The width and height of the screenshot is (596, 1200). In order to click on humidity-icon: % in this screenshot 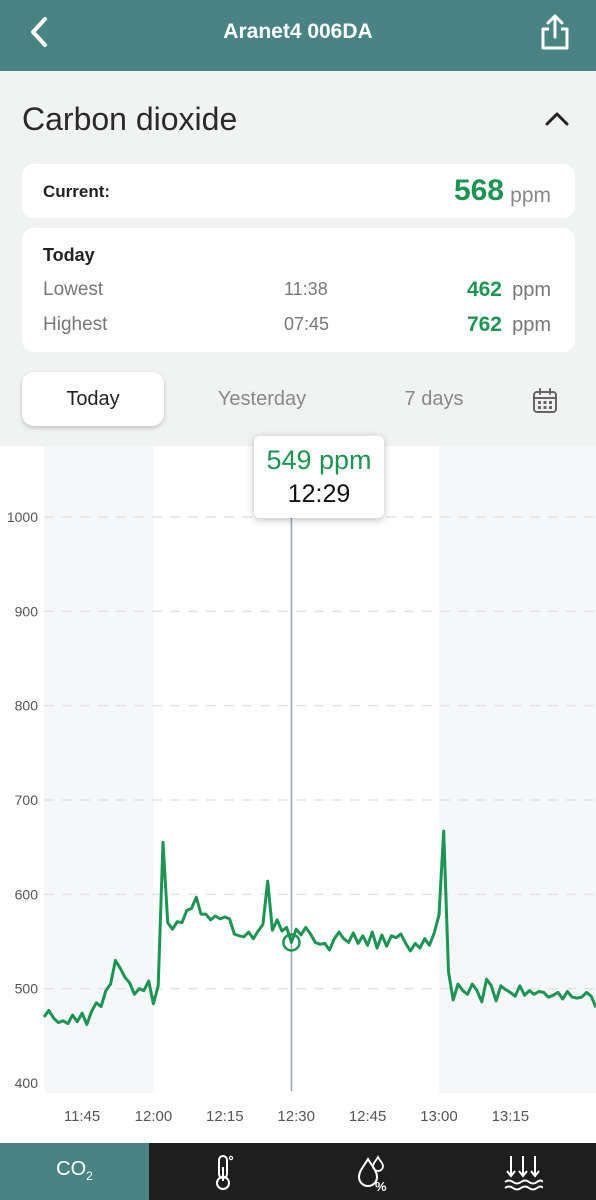, I will do `click(372, 1173)`.